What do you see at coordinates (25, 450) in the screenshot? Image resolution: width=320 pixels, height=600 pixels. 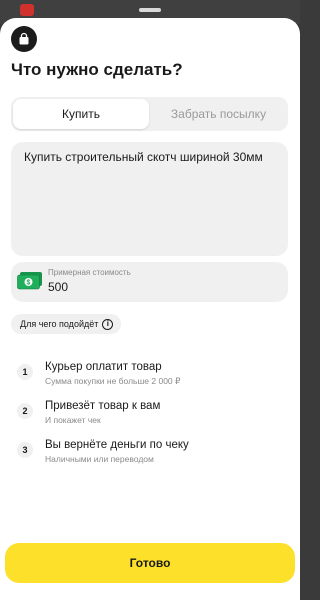 I see `step-number: 3` at bounding box center [25, 450].